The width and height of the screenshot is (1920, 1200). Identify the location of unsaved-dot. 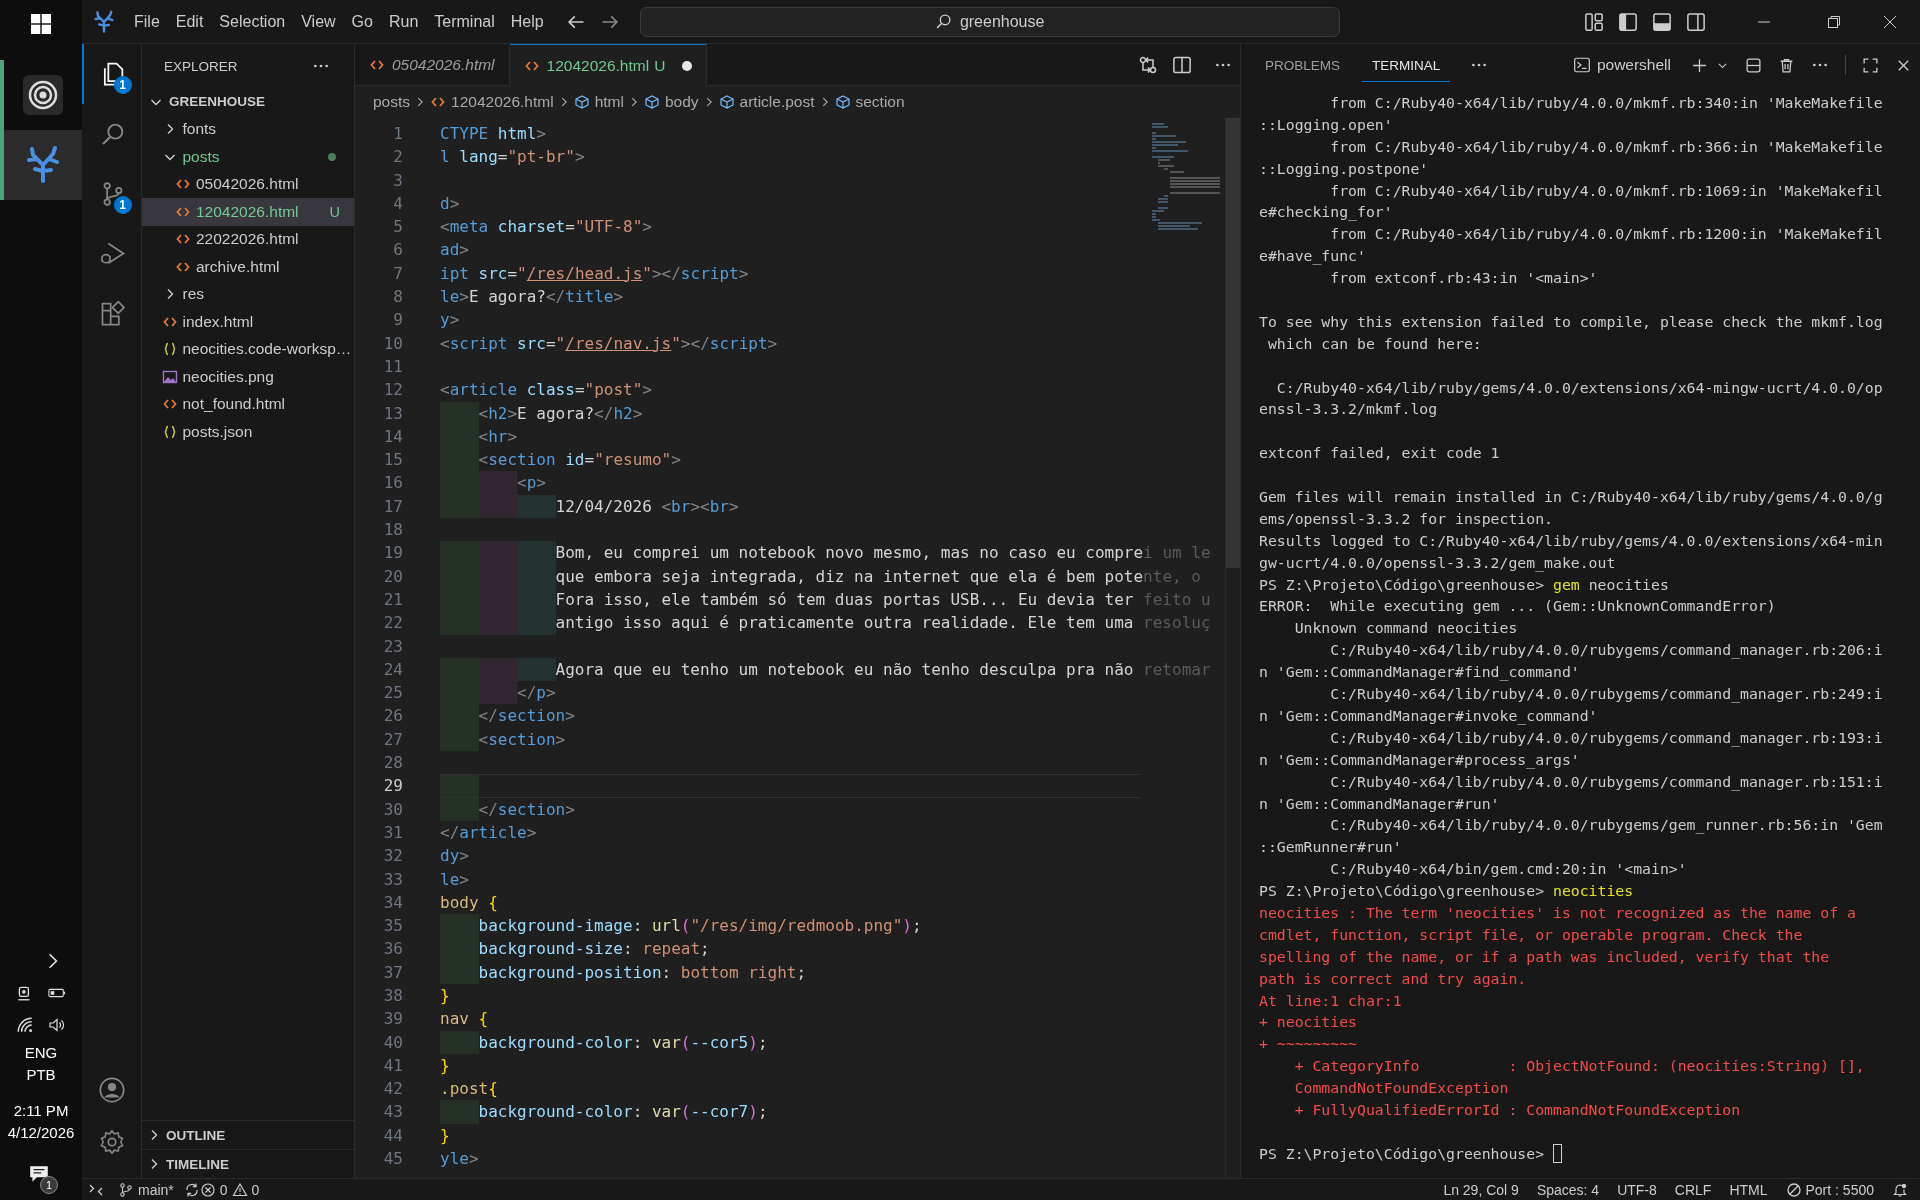
(687, 65).